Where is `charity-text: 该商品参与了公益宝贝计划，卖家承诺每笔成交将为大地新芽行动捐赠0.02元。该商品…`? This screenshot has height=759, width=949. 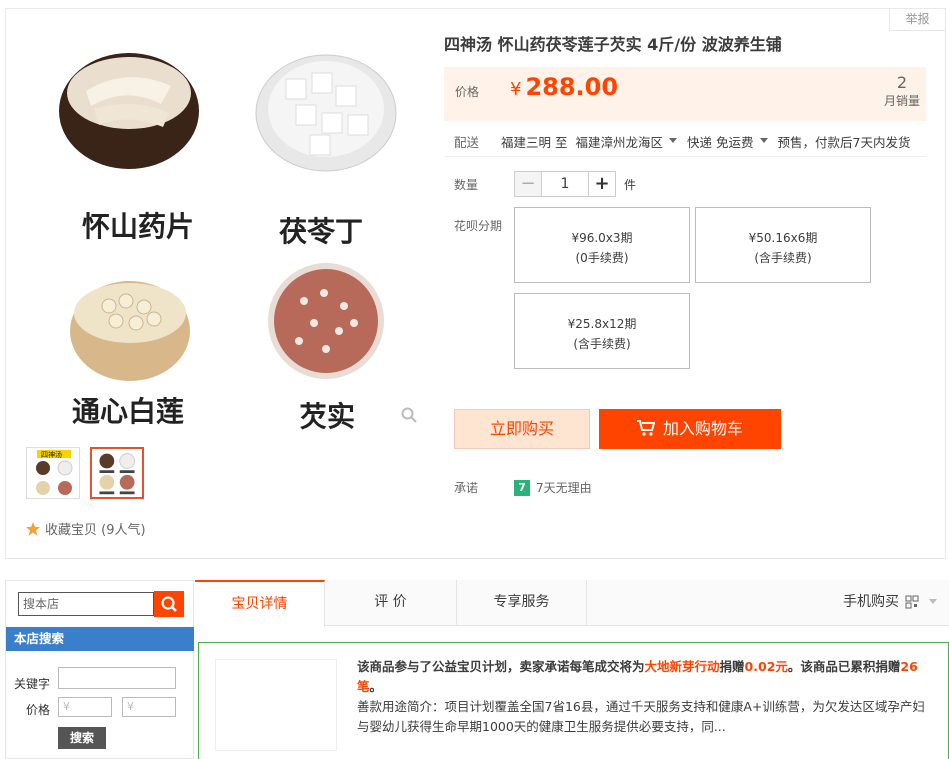
charity-text: 该商品参与了公益宝贝计划，卖家承诺每笔成交将为大地新芽行动捐赠0.02元。该商品… is located at coordinates (644, 697).